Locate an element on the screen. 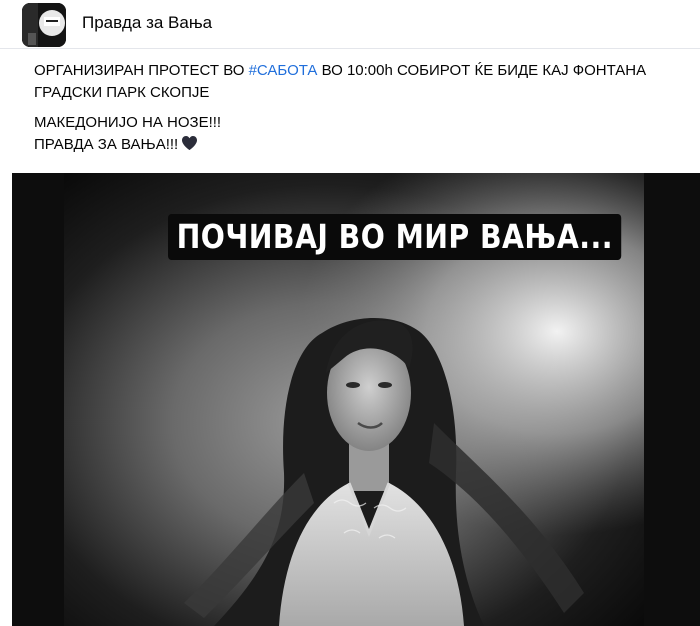 This screenshot has height=626, width=700. black-heart-icon is located at coordinates (189, 146).